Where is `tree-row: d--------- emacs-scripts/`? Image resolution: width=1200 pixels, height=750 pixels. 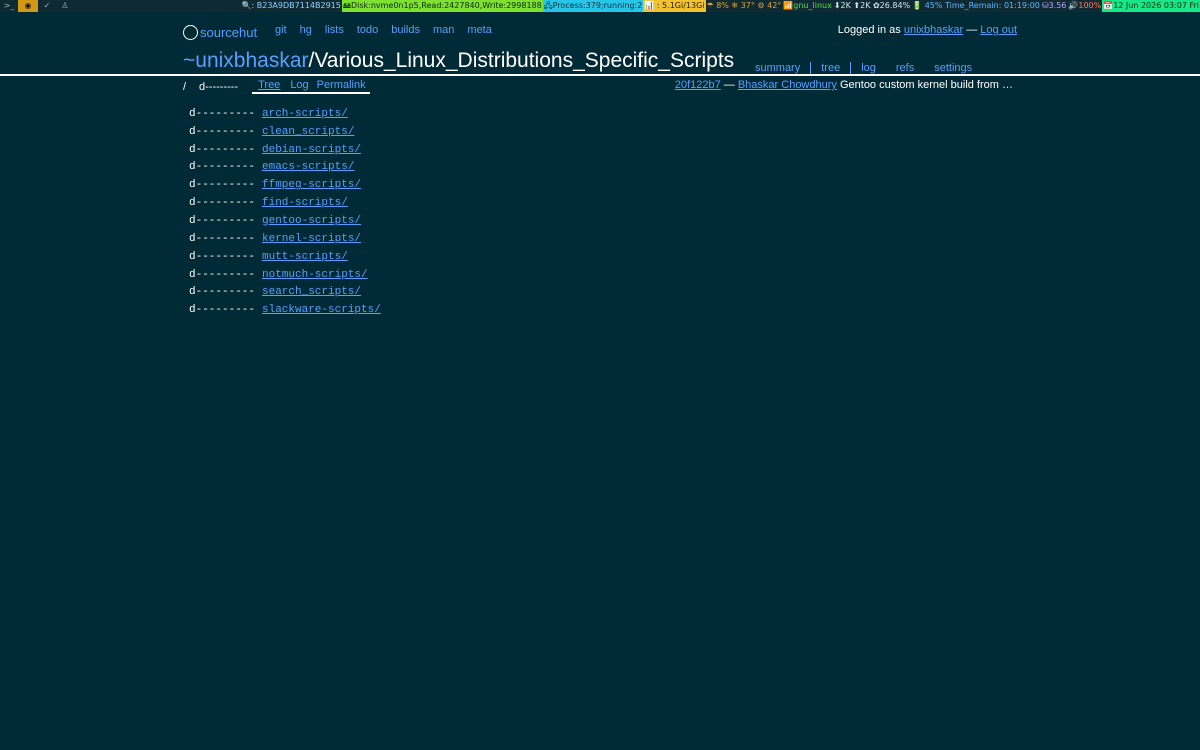 tree-row: d--------- emacs-scripts/ is located at coordinates (285, 168).